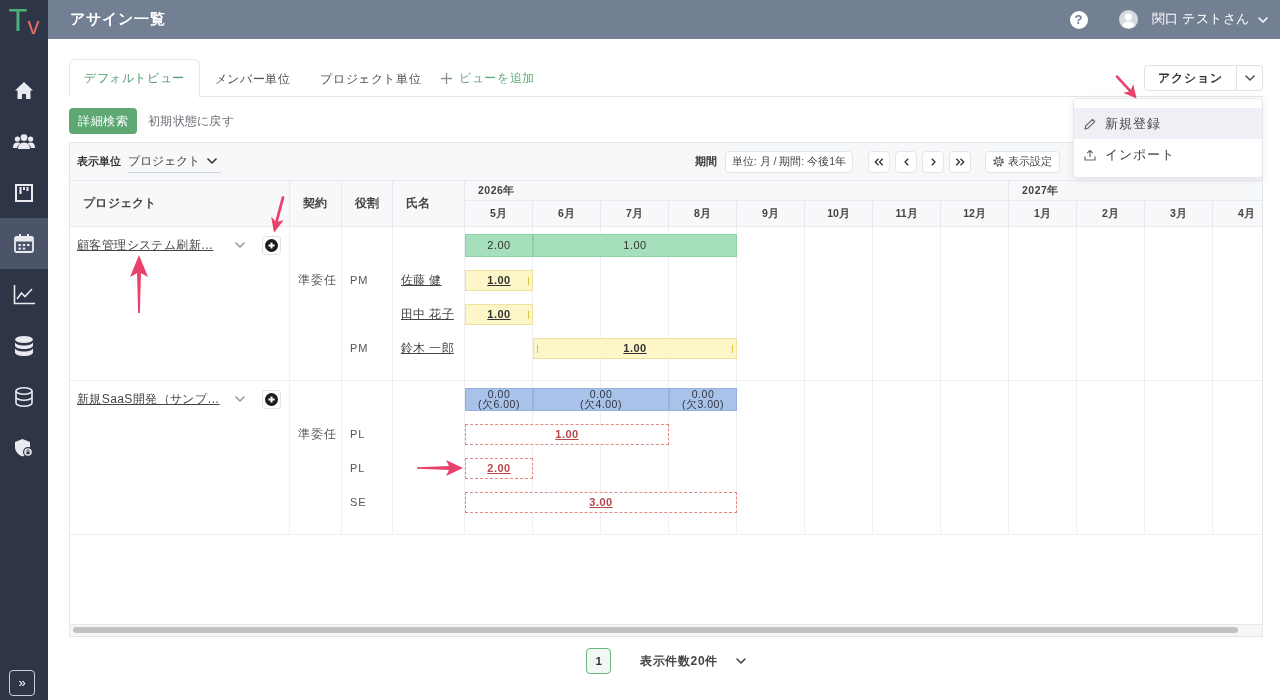  Describe the element at coordinates (252, 78) in the screenshot. I see `view-tab: メンバー単位` at that location.